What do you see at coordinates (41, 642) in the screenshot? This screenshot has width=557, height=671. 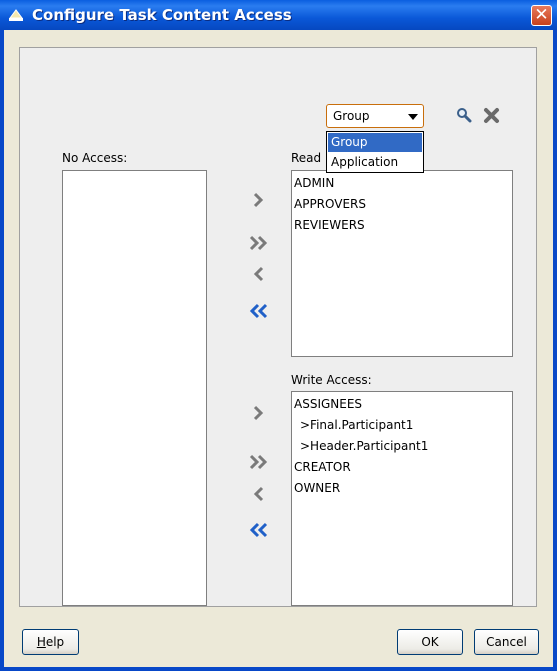 I see `help-mnemonic: H` at bounding box center [41, 642].